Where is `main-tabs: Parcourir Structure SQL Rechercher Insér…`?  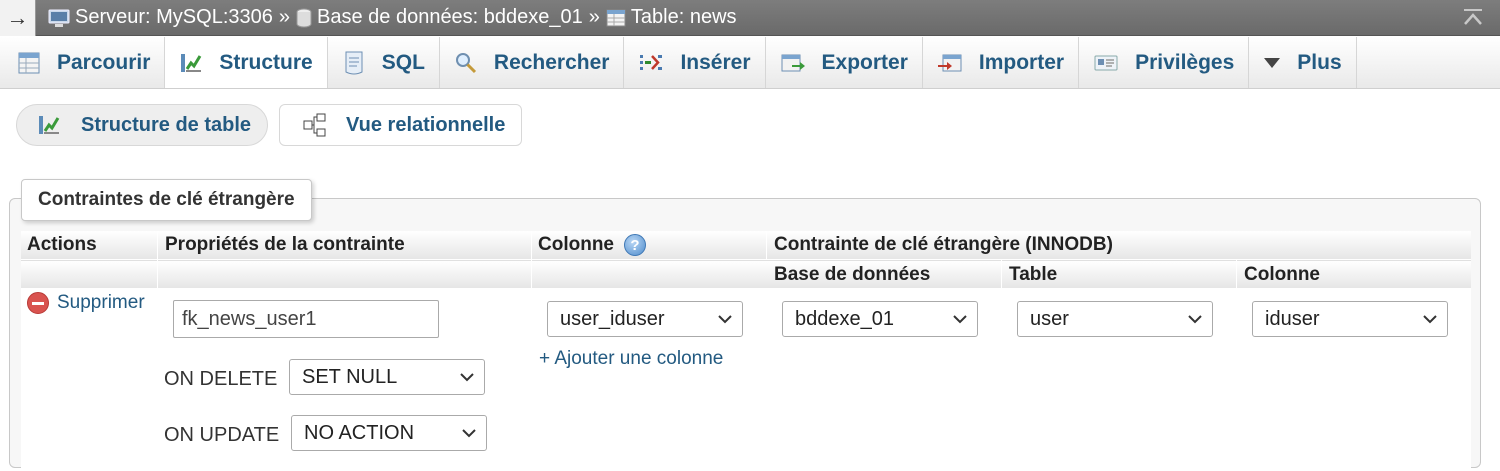 main-tabs: Parcourir Structure SQL Rechercher Insér… is located at coordinates (750, 63).